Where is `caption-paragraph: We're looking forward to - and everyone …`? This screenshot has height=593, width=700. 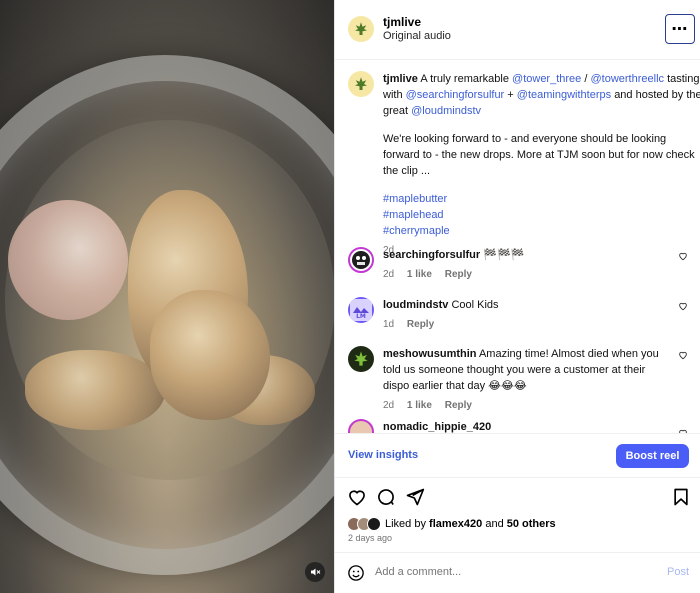 caption-paragraph: We're looking forward to - and everyone … is located at coordinates (539, 155).